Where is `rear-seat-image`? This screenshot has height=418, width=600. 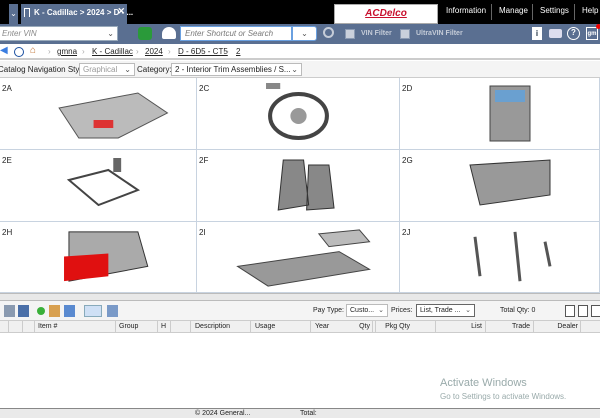
rear-seat-image is located at coordinates (510, 182).